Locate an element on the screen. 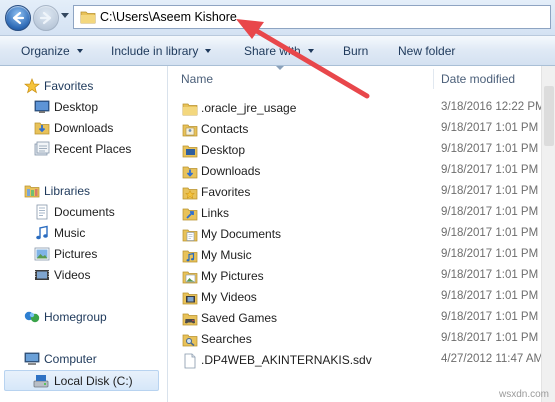 Image resolution: width=555 pixels, height=402 pixels. documents-folder-icon is located at coordinates (190, 235).